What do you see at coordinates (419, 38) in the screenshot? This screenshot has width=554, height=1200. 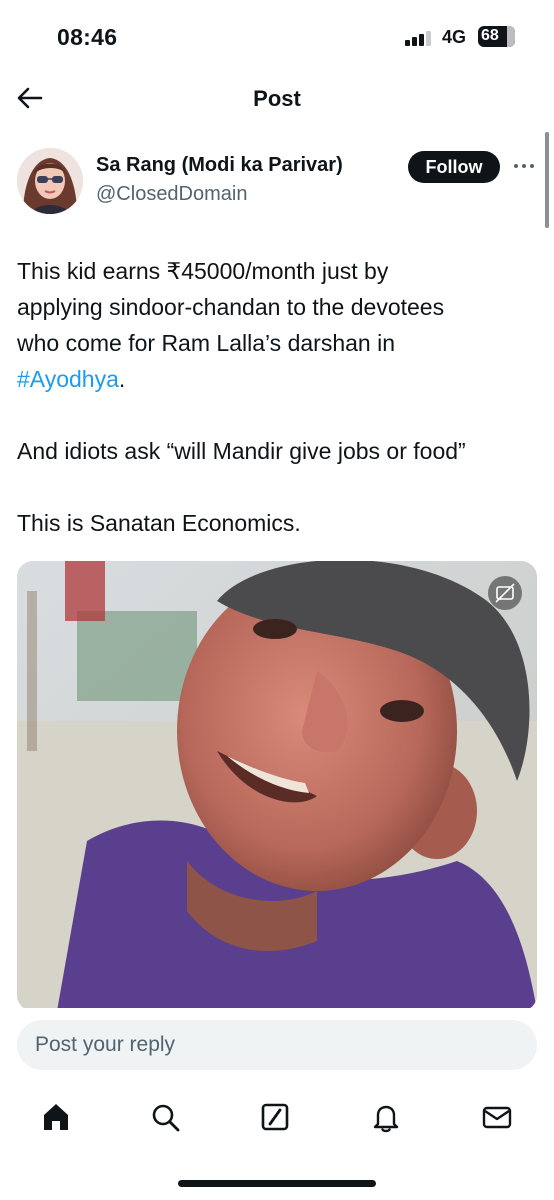 I see `cellular-signal-icon` at bounding box center [419, 38].